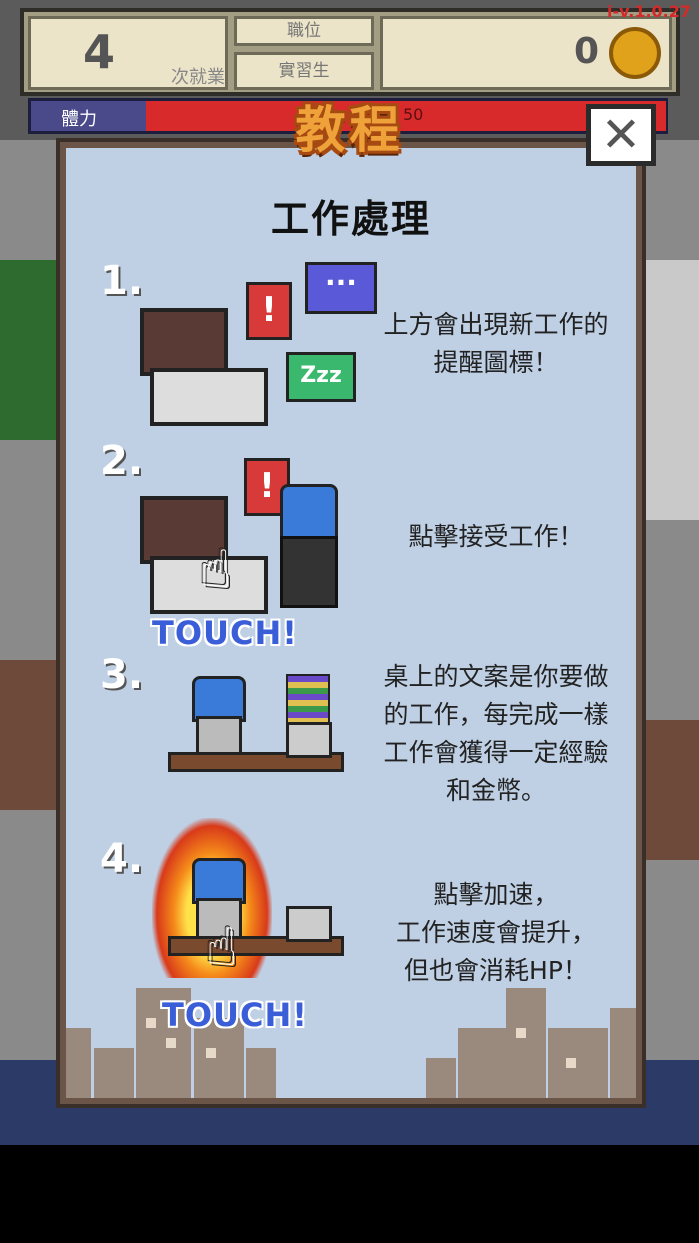  I want to click on step-3-line-2: 的工作，每完成一樣, so click(496, 714).